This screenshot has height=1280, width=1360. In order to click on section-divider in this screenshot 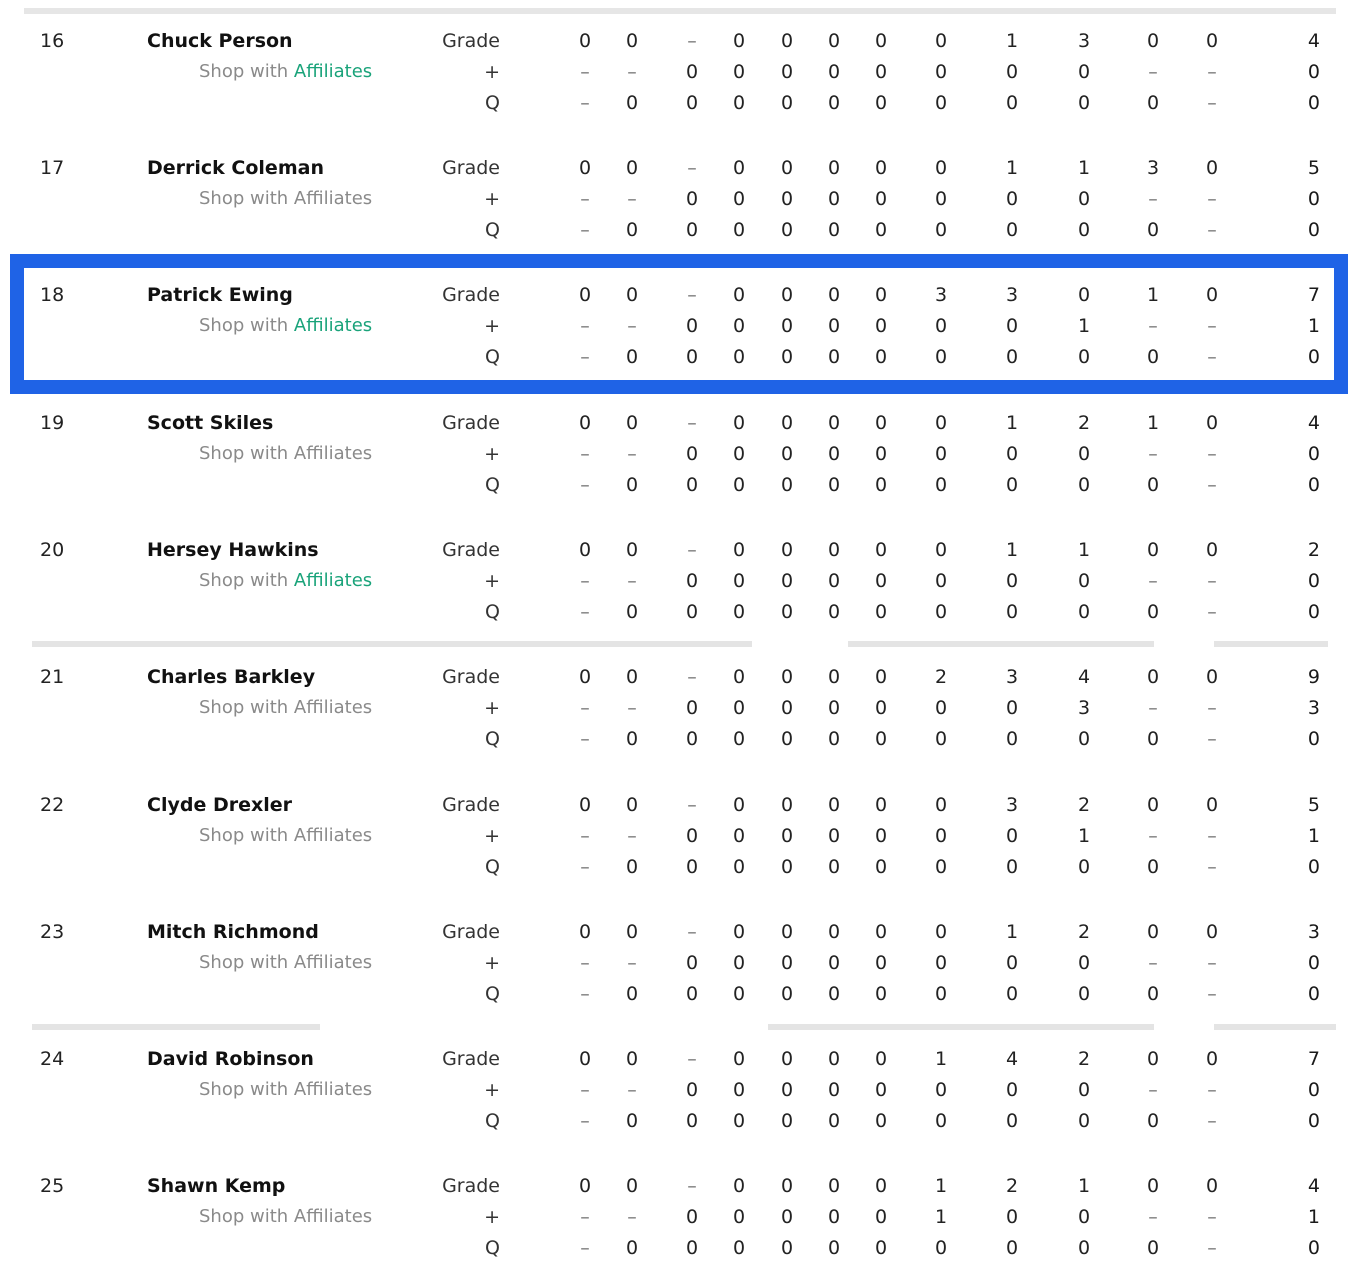, I will do `click(176, 1027)`.